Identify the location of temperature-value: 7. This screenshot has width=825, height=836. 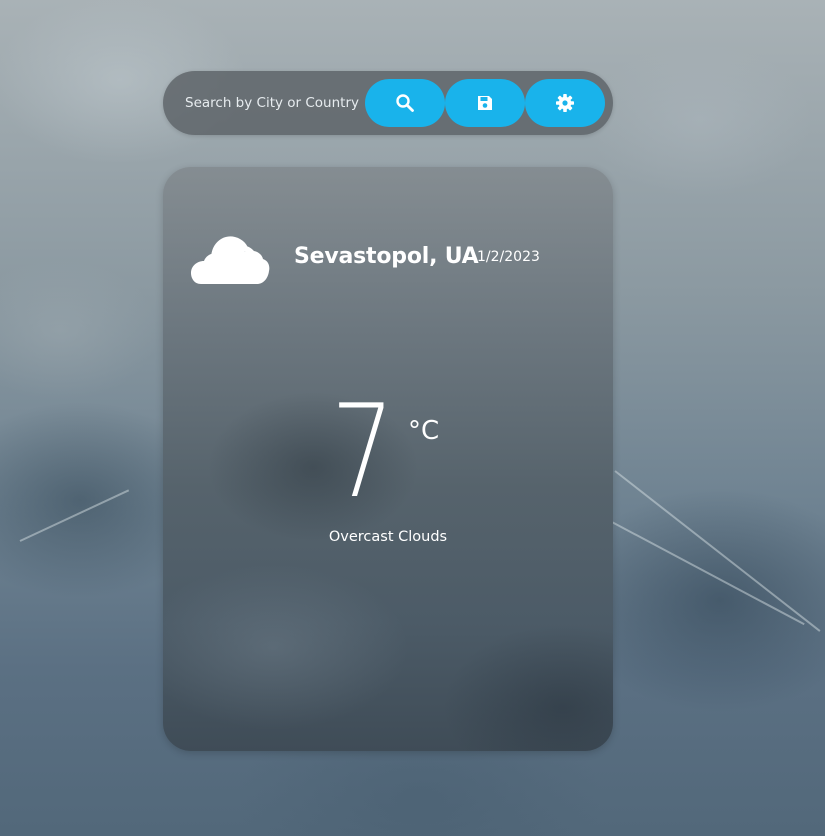
(363, 452).